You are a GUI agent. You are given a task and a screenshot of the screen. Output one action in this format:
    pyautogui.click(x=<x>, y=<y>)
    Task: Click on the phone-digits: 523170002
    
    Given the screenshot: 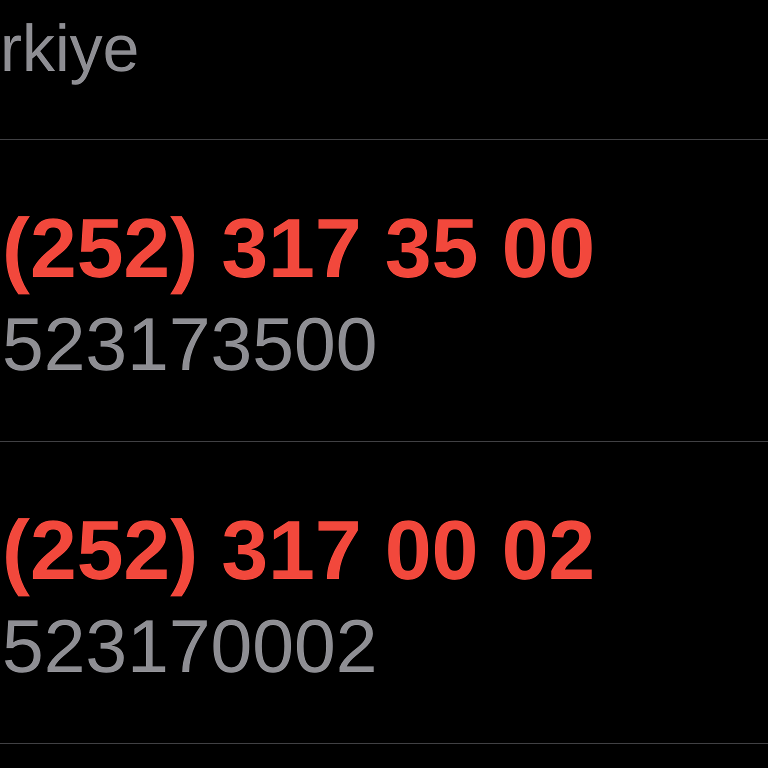 What is the action you would take?
    pyautogui.click(x=190, y=646)
    